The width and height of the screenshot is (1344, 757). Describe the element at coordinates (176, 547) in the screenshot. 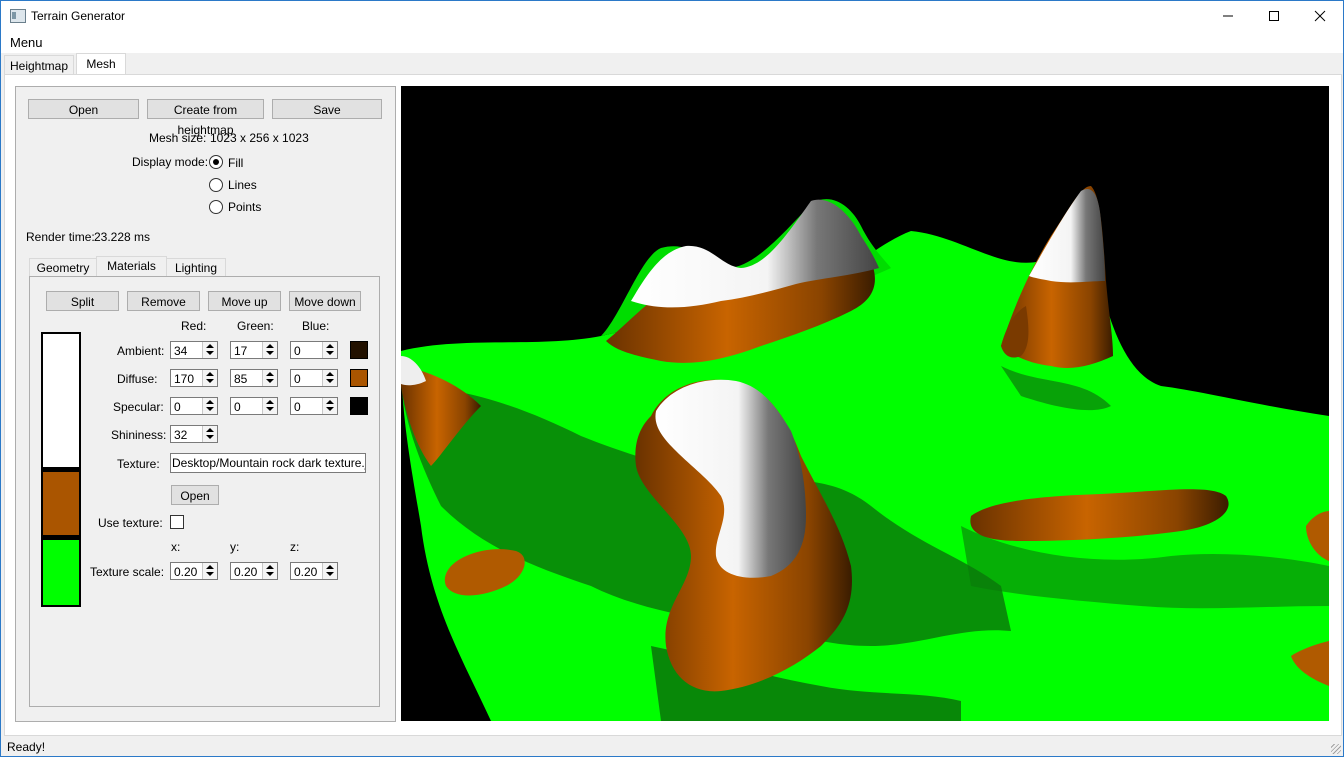

I see `scale-x-header: x:` at that location.